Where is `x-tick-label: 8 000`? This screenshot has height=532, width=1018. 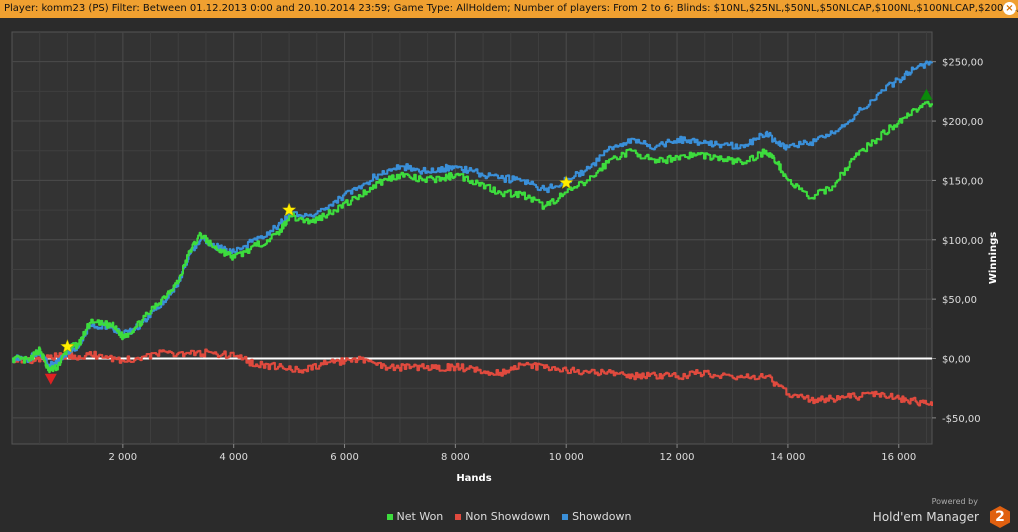 x-tick-label: 8 000 is located at coordinates (455, 457).